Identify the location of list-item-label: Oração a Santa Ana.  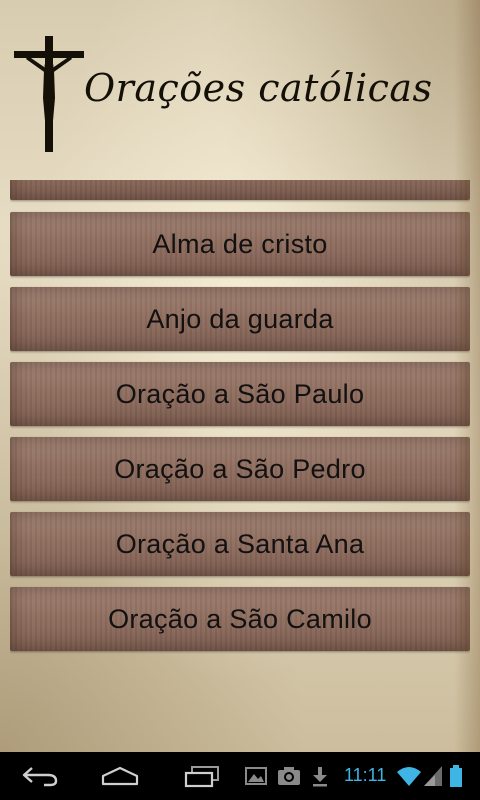
(240, 543).